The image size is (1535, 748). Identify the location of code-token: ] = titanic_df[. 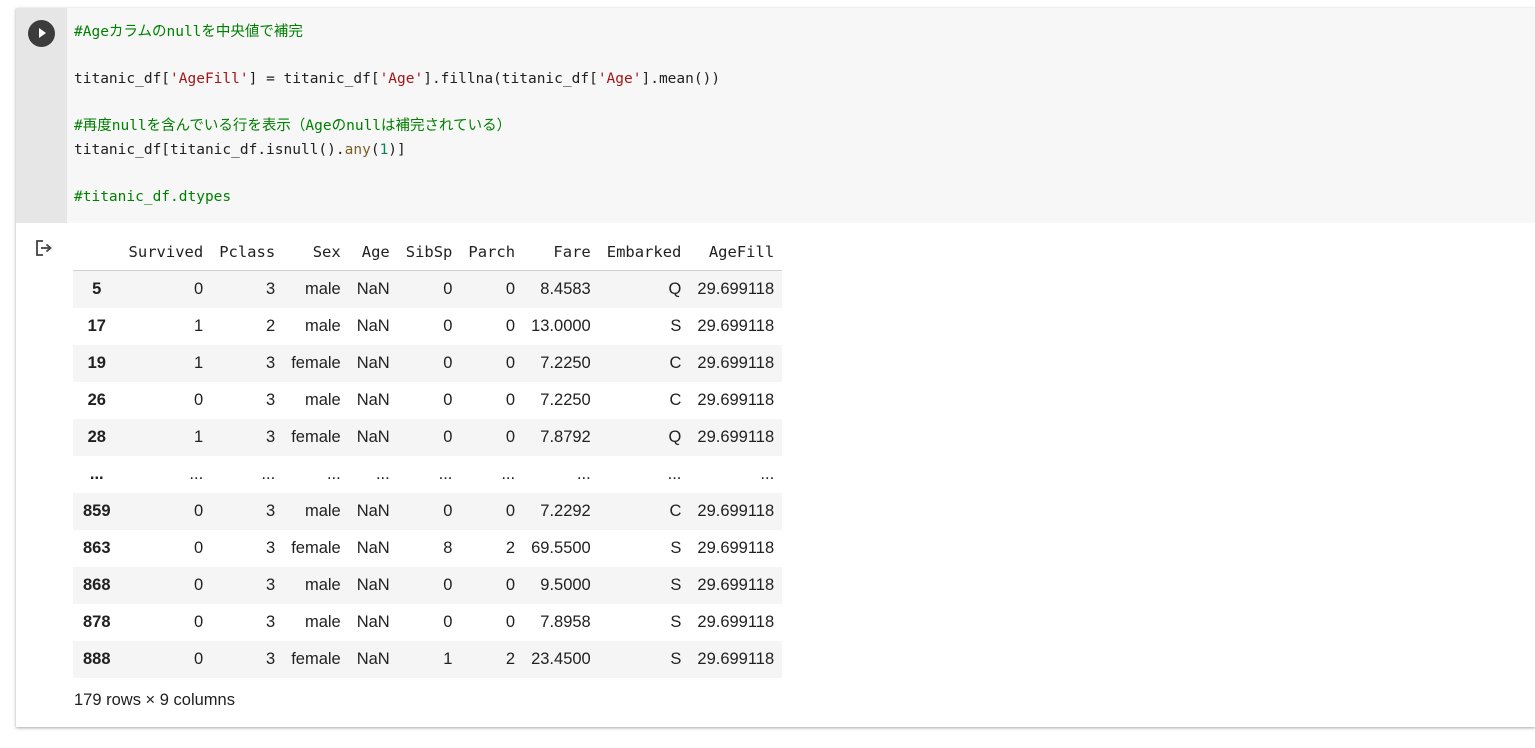
(314, 79).